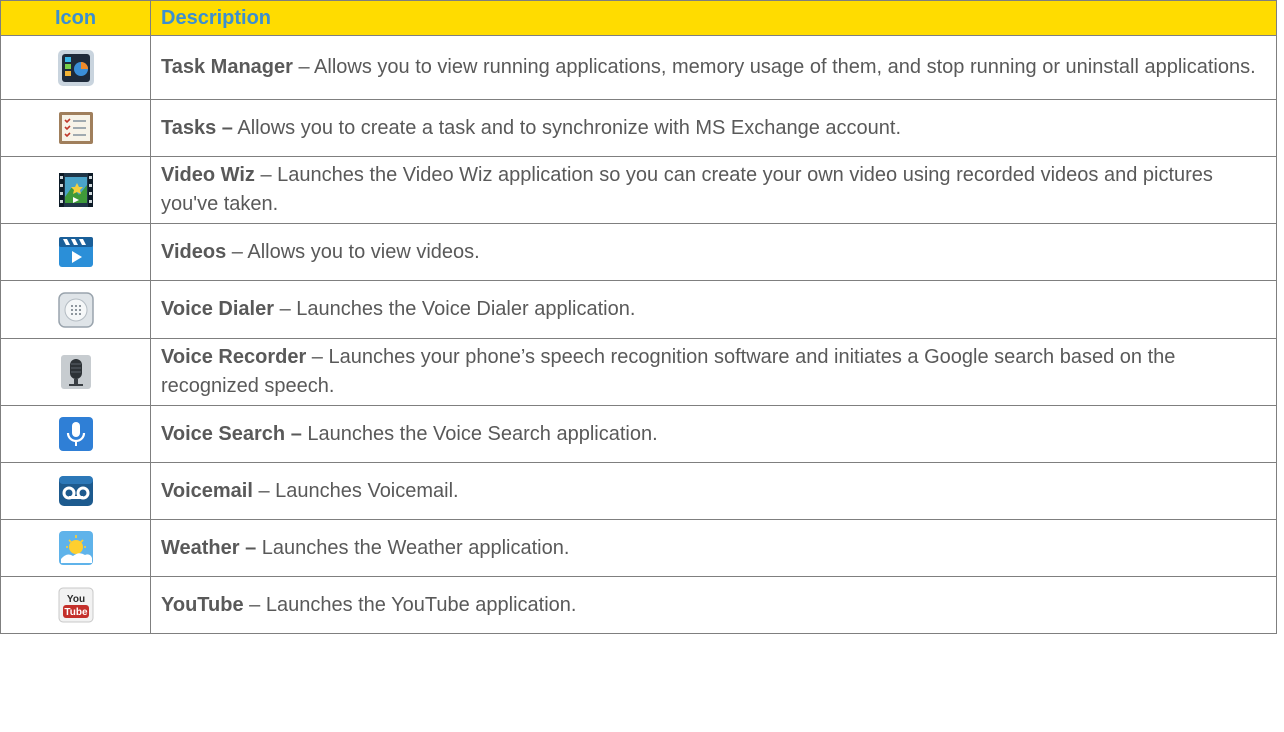 This screenshot has height=732, width=1284. I want to click on voicemail-icon, so click(76, 491).